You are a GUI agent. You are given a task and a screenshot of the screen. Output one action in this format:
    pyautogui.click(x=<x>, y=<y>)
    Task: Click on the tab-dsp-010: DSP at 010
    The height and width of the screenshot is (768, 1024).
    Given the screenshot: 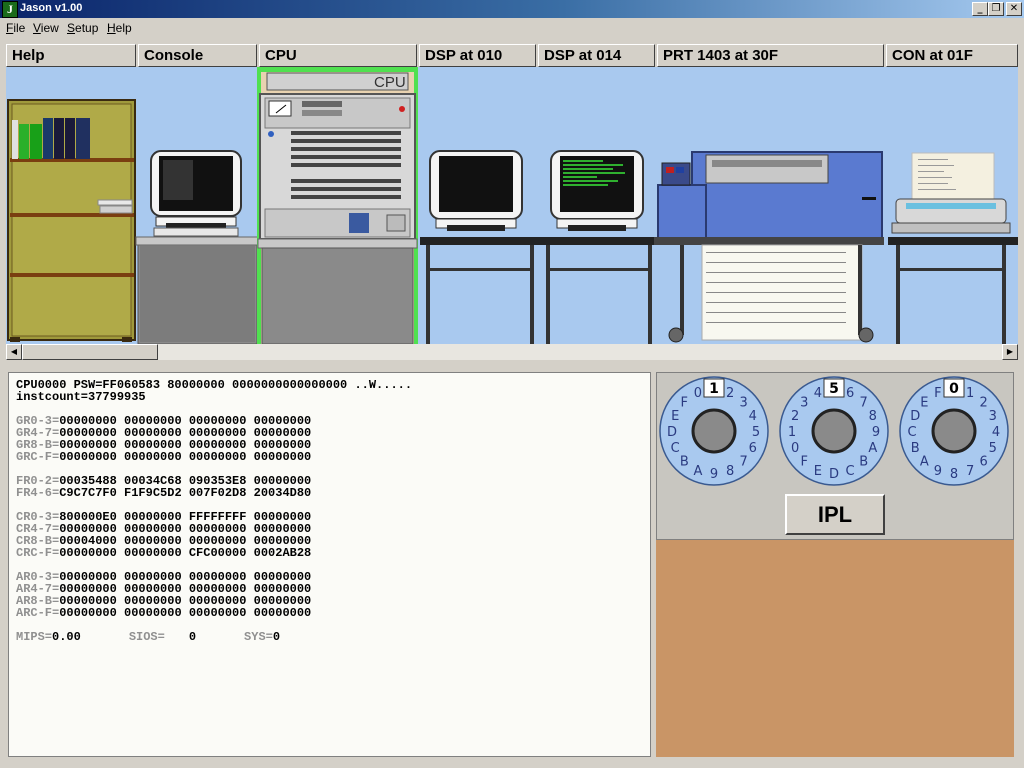 What is the action you would take?
    pyautogui.click(x=477, y=55)
    